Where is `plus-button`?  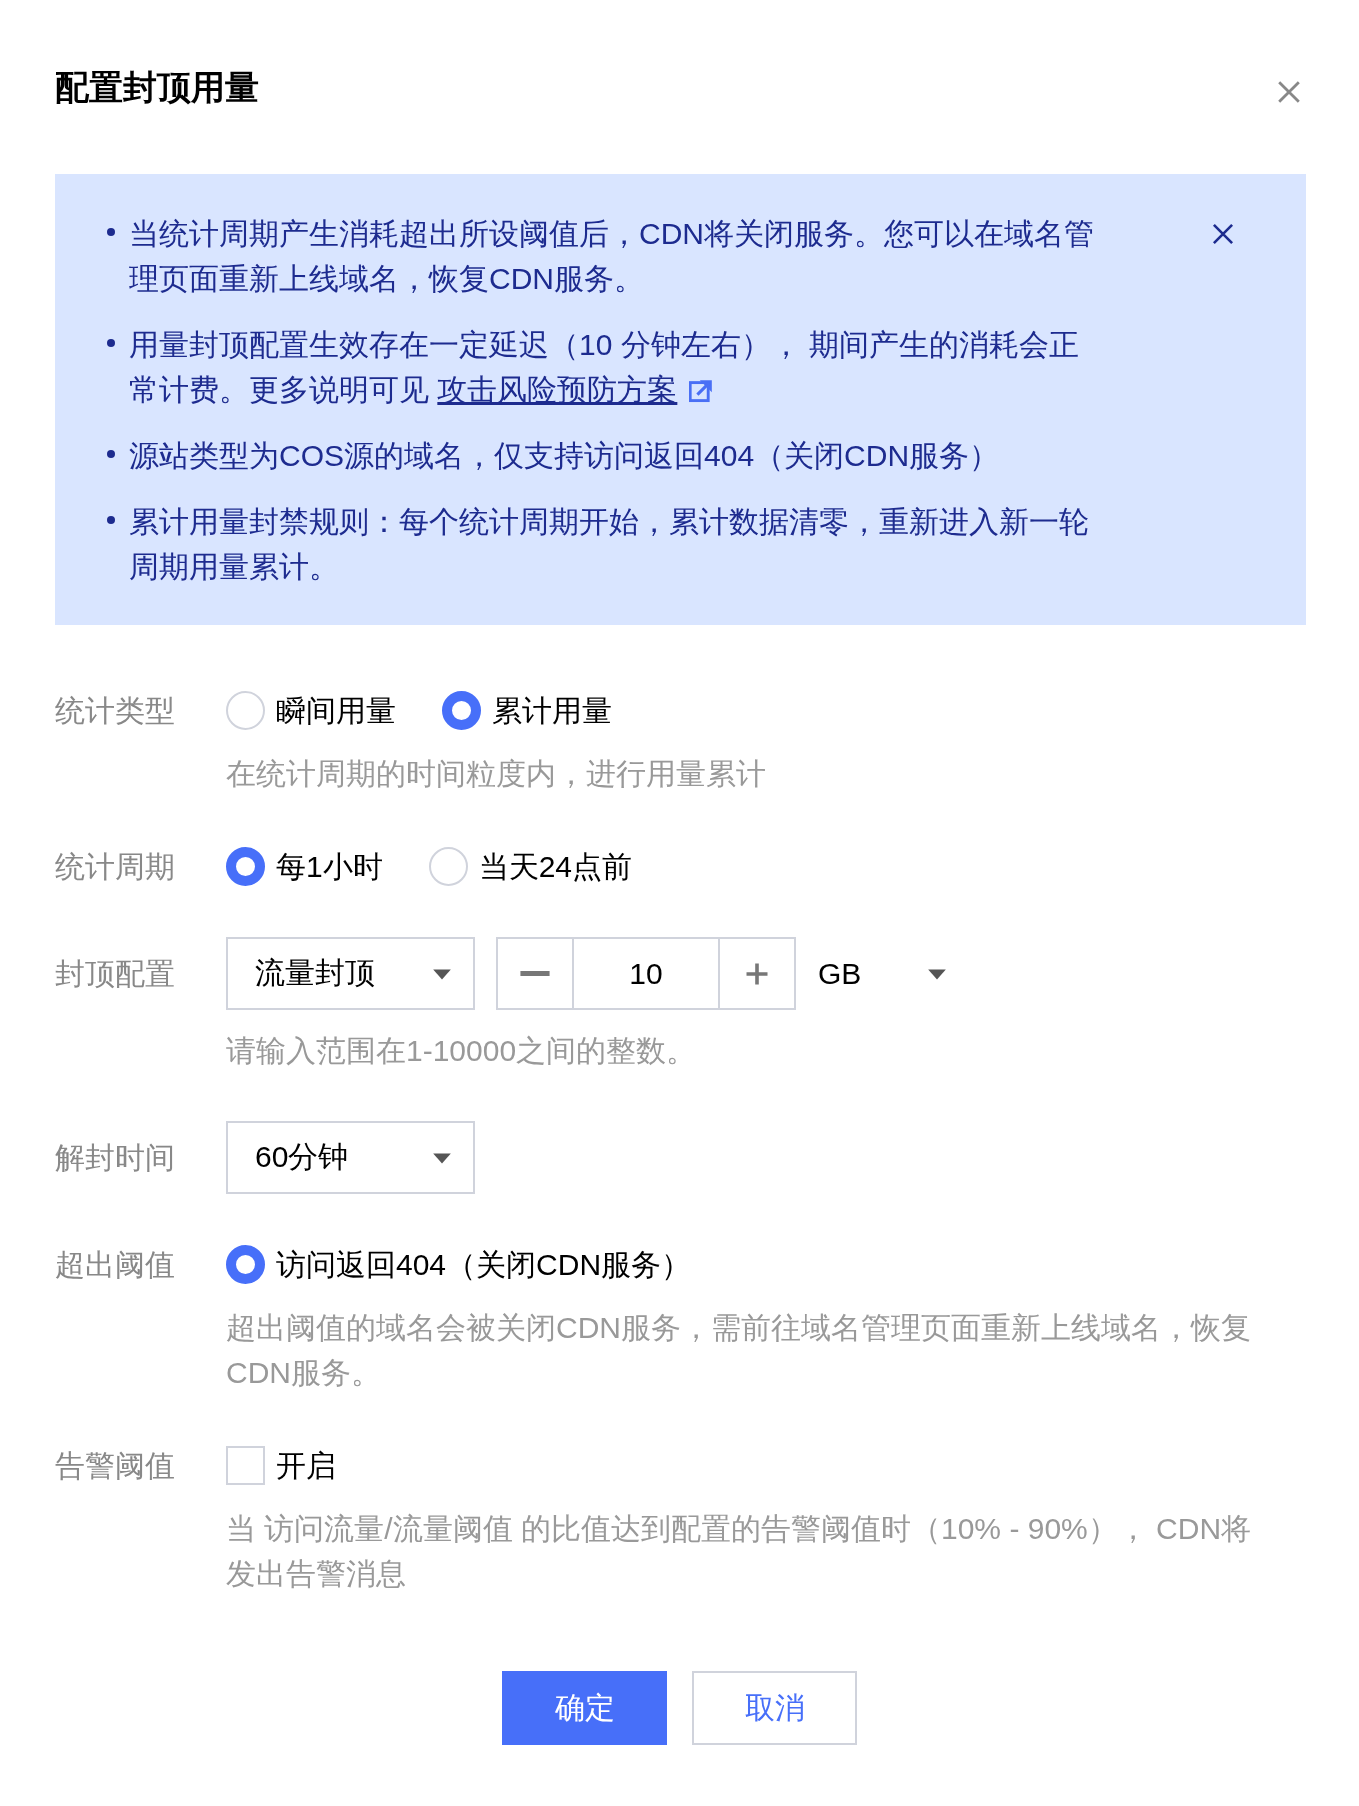
plus-button is located at coordinates (758, 973).